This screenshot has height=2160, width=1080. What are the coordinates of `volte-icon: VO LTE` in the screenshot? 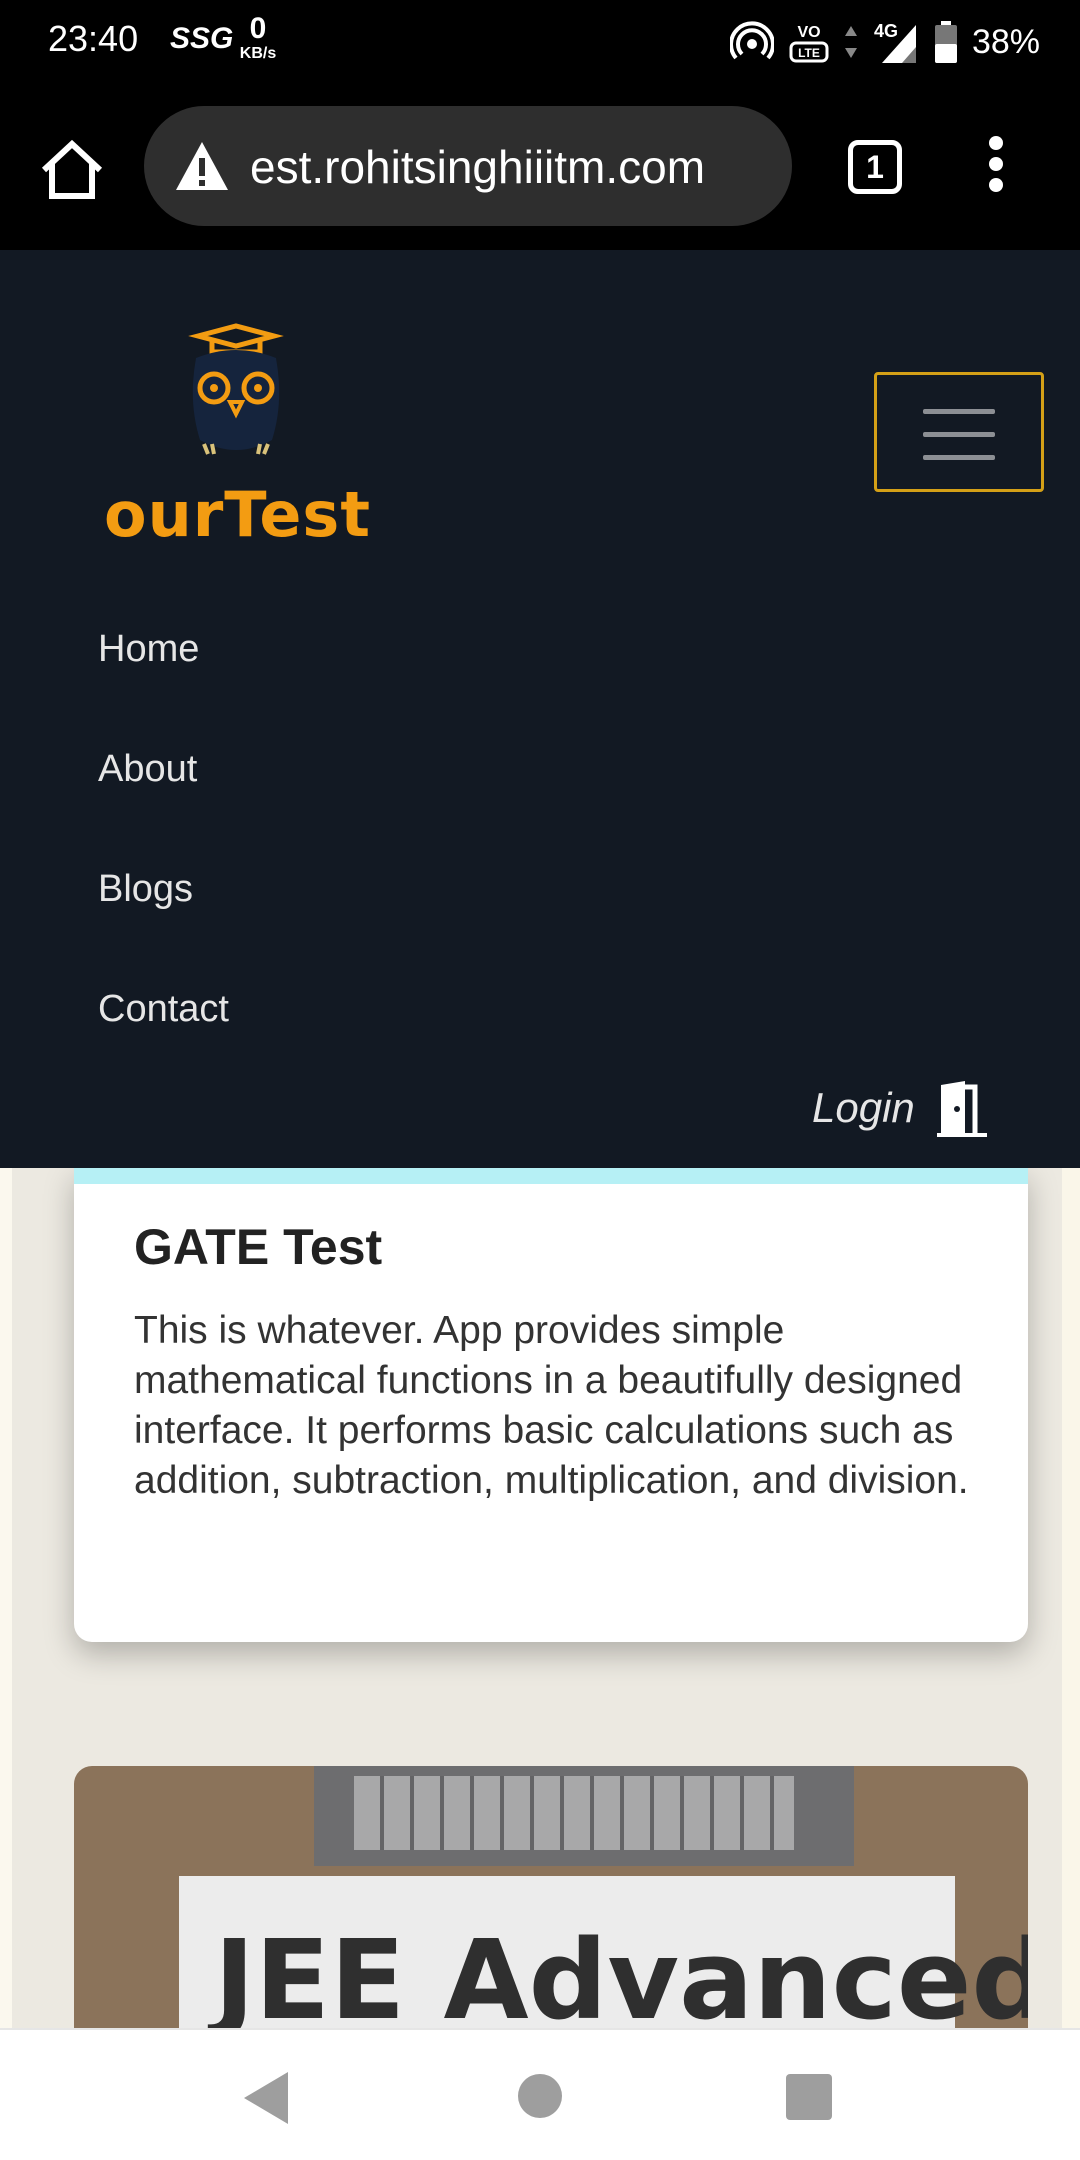 It's located at (809, 43).